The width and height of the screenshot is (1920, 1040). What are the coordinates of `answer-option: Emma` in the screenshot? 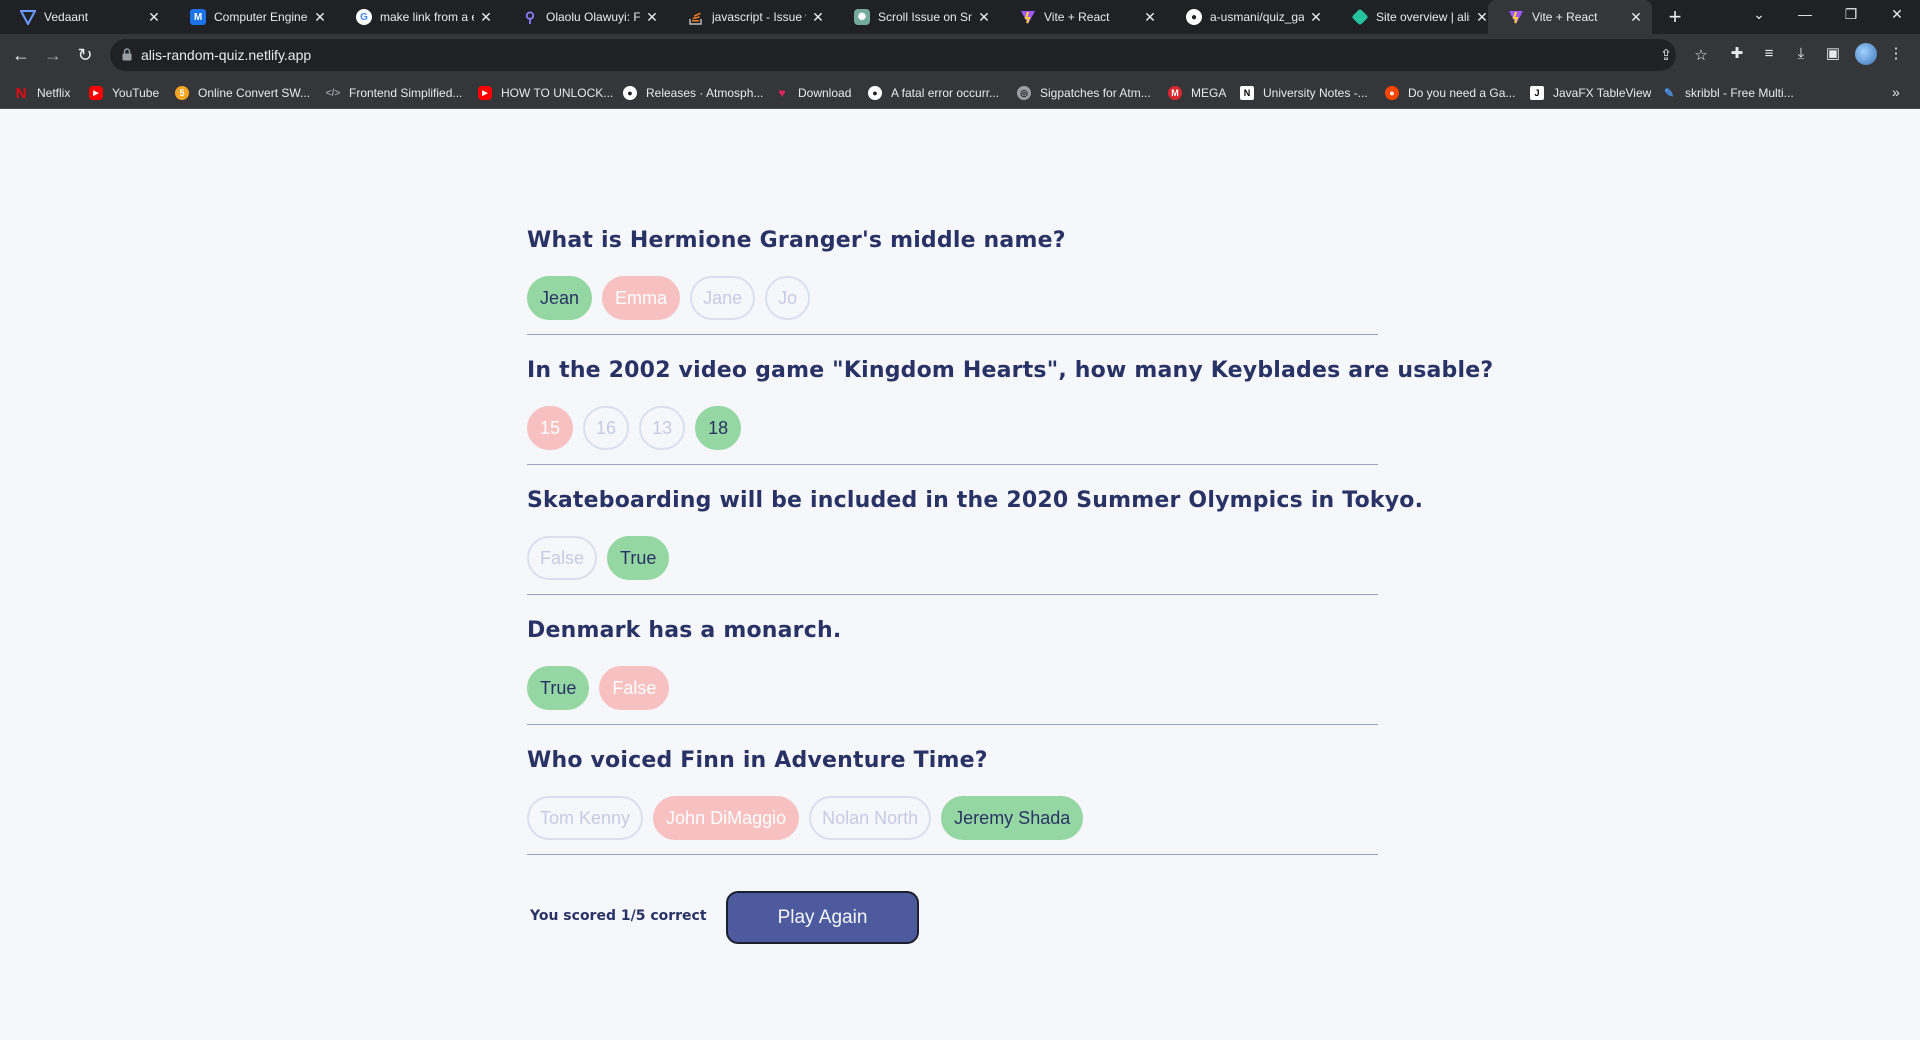 It's located at (641, 298).